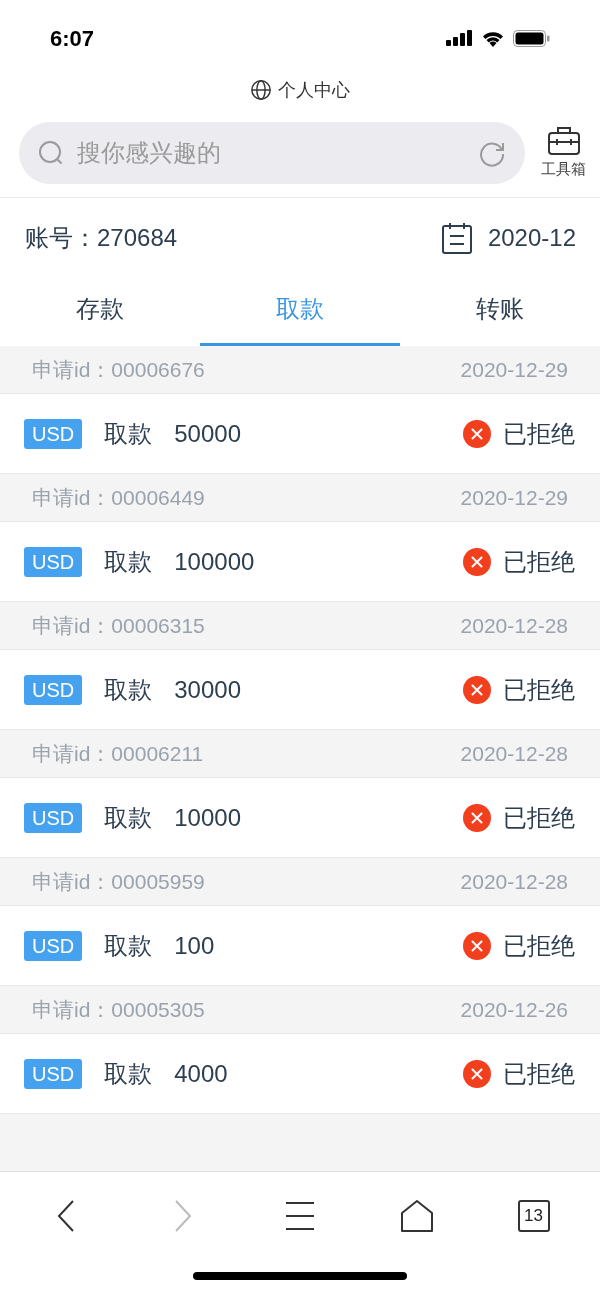 The height and width of the screenshot is (1299, 600). I want to click on amount: 30000, so click(208, 689).